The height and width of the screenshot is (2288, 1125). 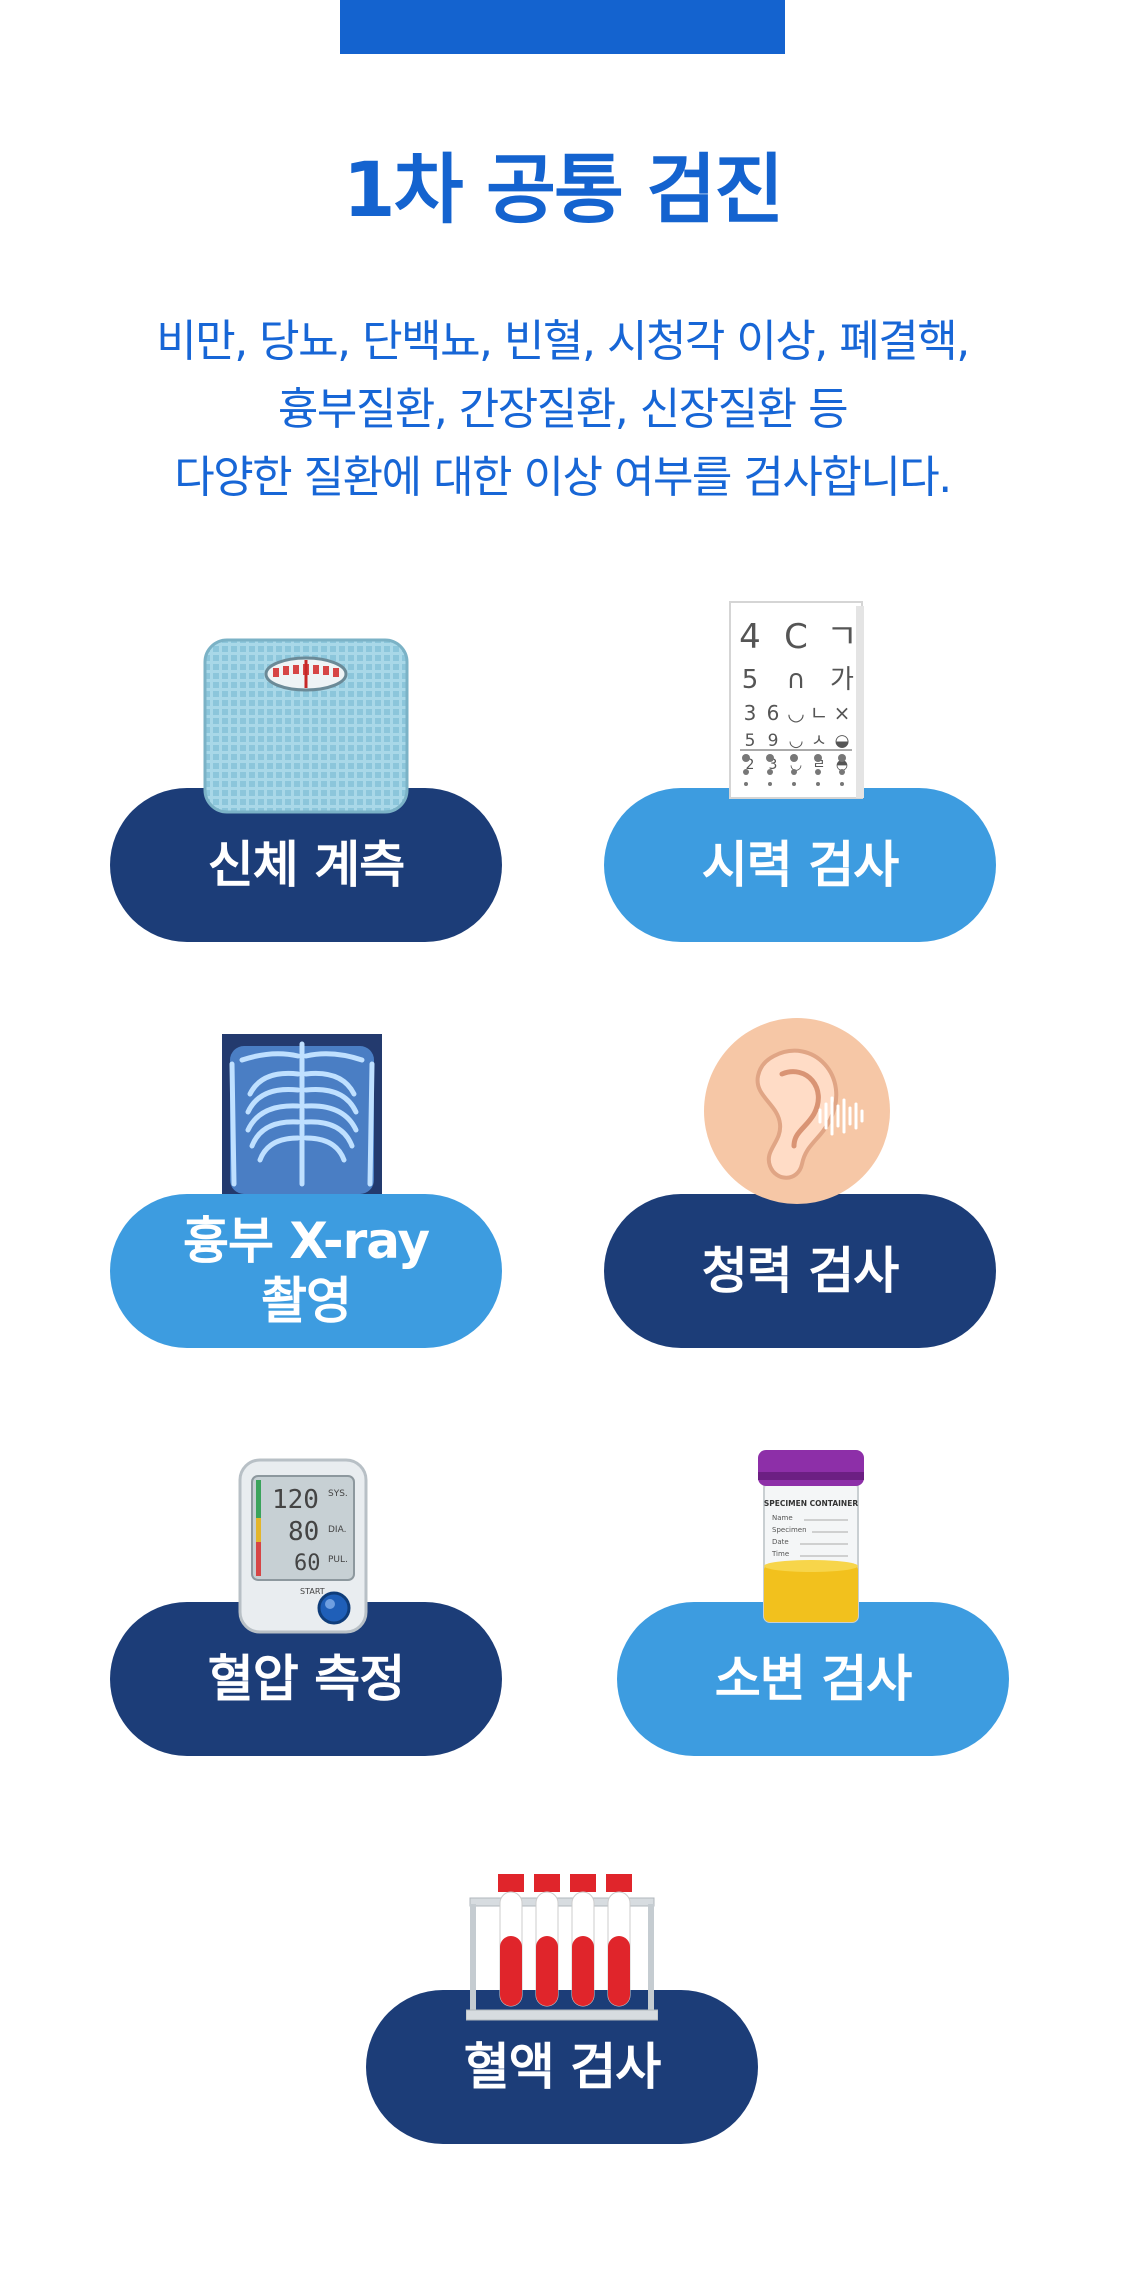 I want to click on dia-value: 80, so click(x=303, y=1532).